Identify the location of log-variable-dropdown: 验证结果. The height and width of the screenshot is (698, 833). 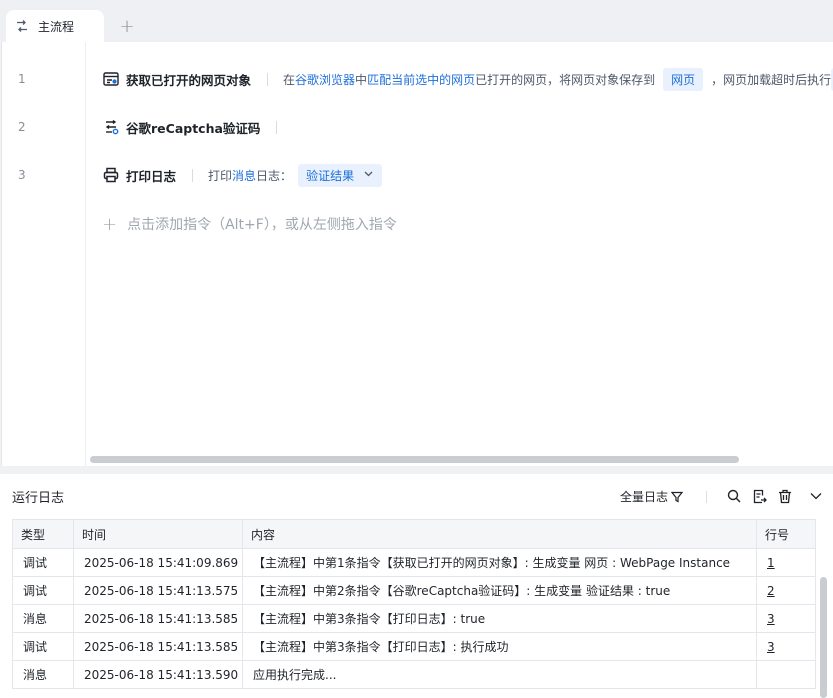
(340, 175).